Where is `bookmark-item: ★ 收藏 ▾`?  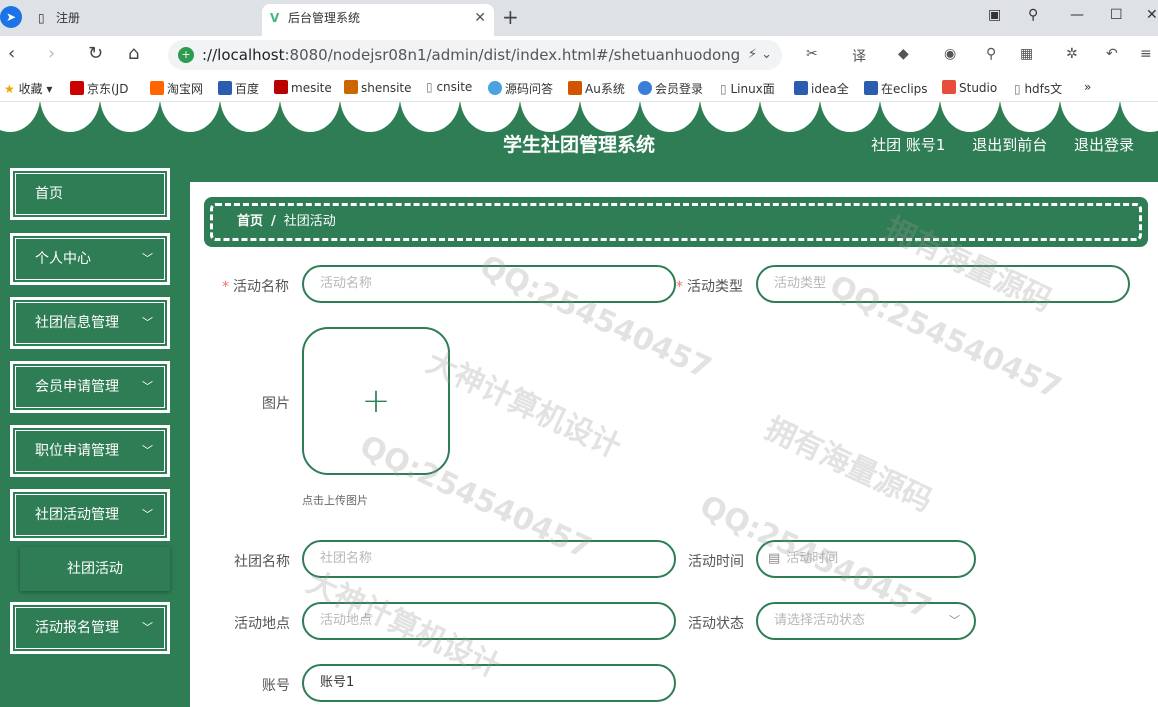 bookmark-item: ★ 收藏 ▾ is located at coordinates (28, 88).